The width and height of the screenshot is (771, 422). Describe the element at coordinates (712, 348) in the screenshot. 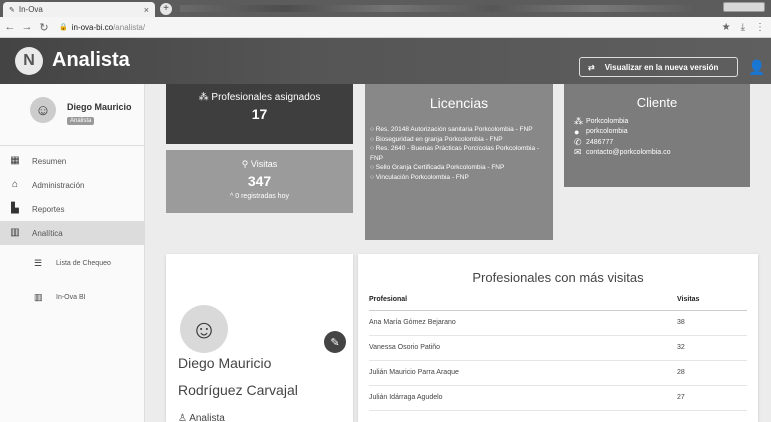

I see `cell-visits: 32` at that location.